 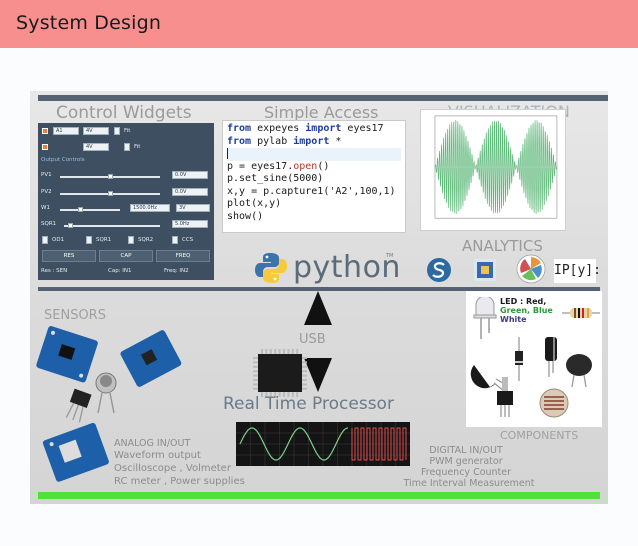 What do you see at coordinates (45, 240) in the screenshot?
I see `od1-checkbox` at bounding box center [45, 240].